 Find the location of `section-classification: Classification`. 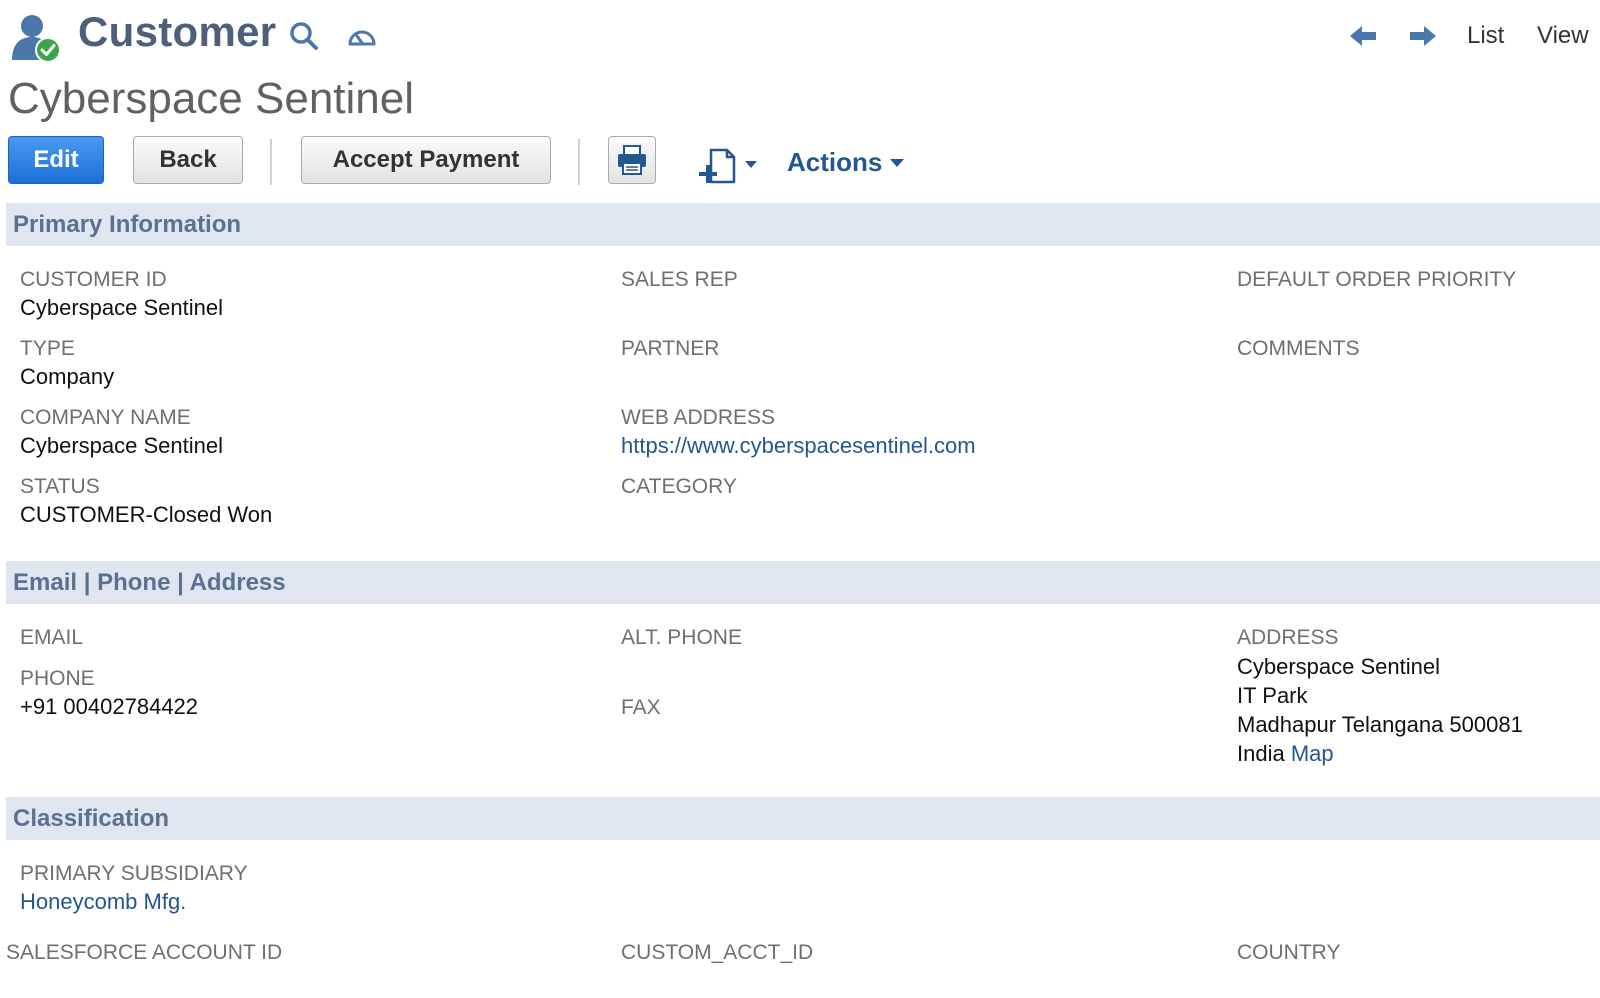

section-classification: Classification is located at coordinates (803, 818).